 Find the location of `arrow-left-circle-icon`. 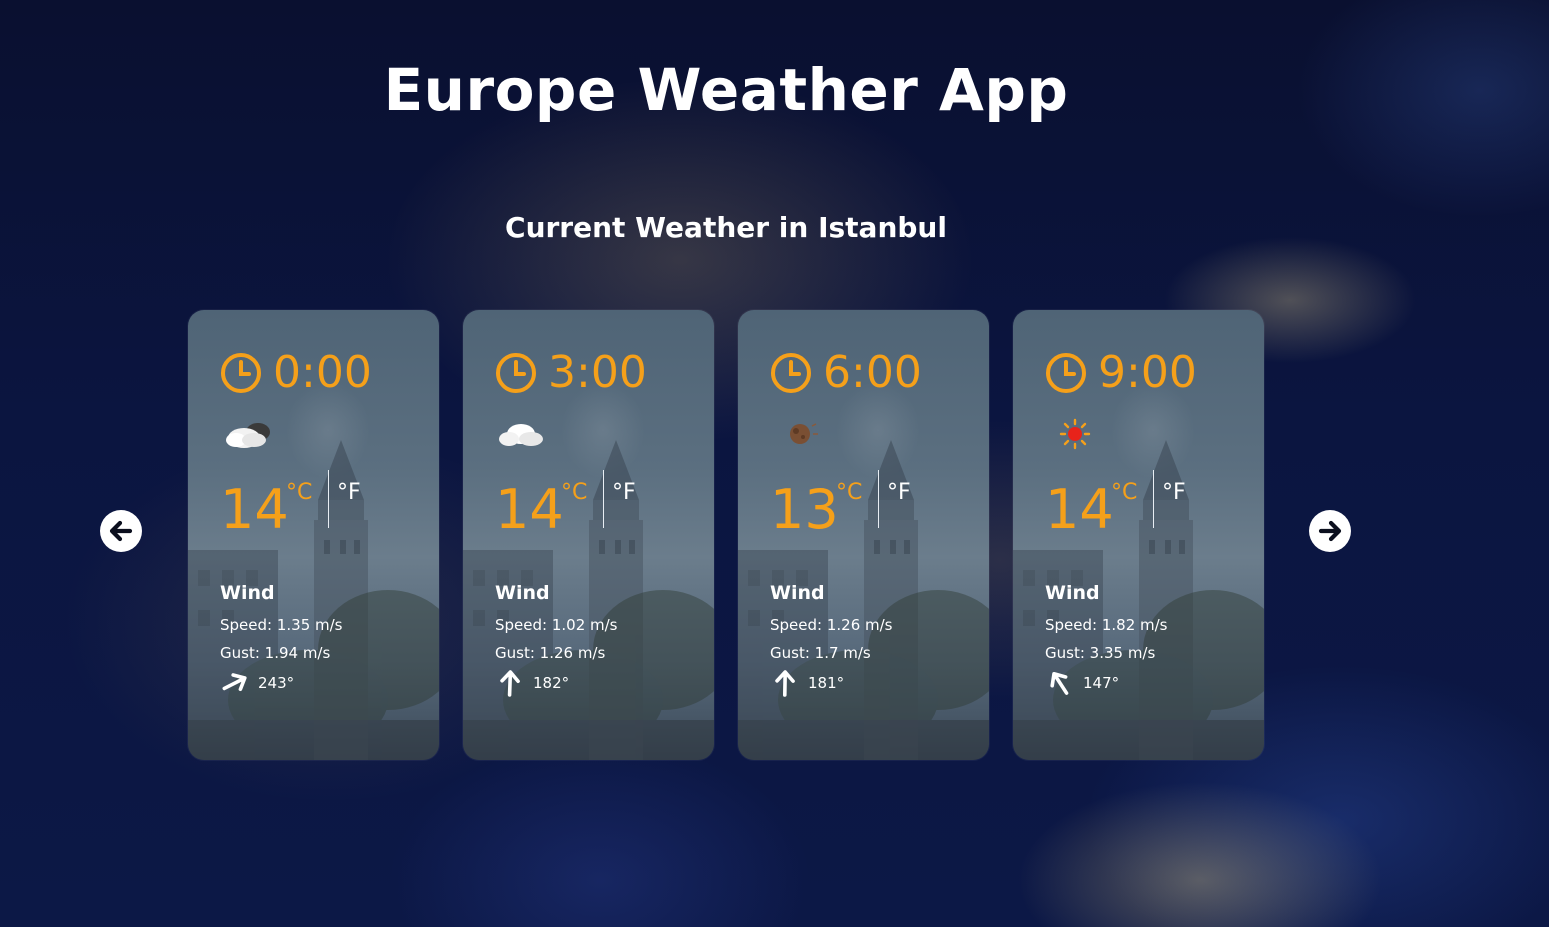

arrow-left-circle-icon is located at coordinates (121, 531).